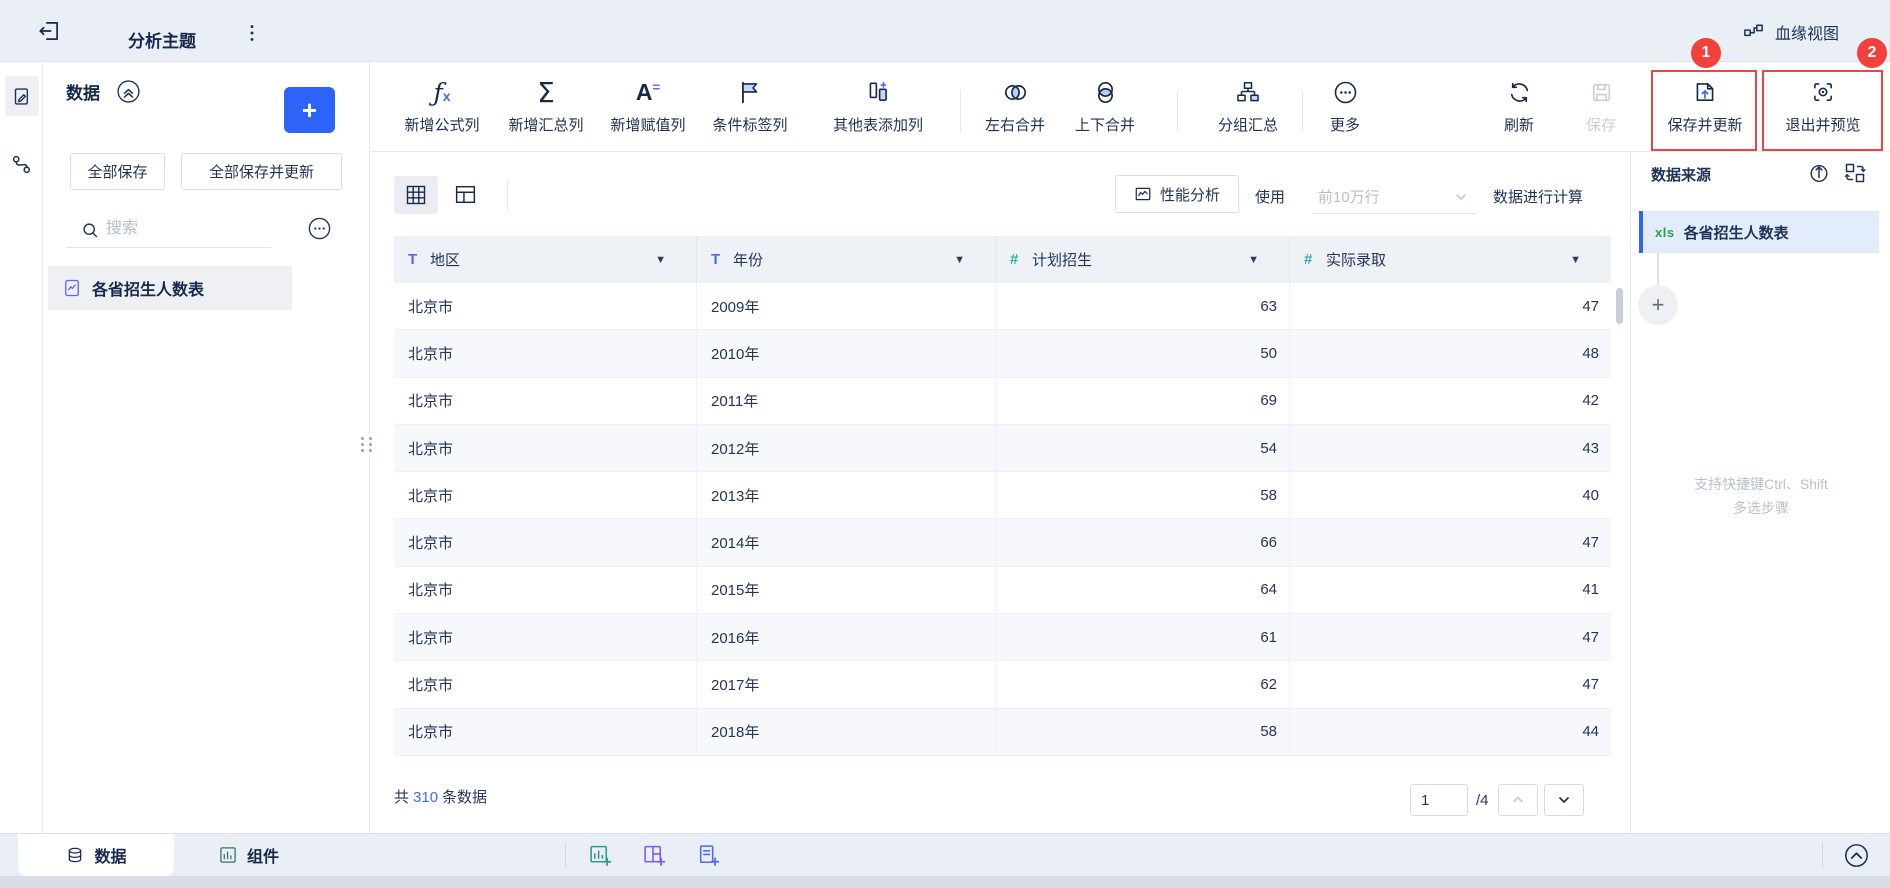  Describe the element at coordinates (21, 164) in the screenshot. I see `flow-steps-panel-icon` at that location.